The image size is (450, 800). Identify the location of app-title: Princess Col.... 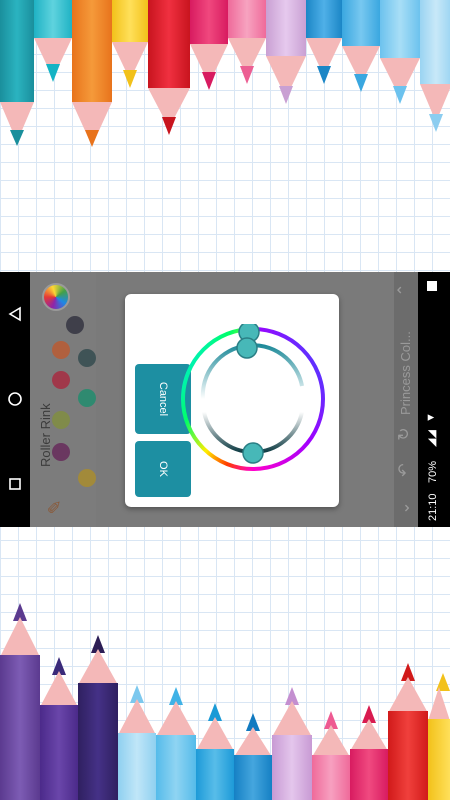
(405, 373).